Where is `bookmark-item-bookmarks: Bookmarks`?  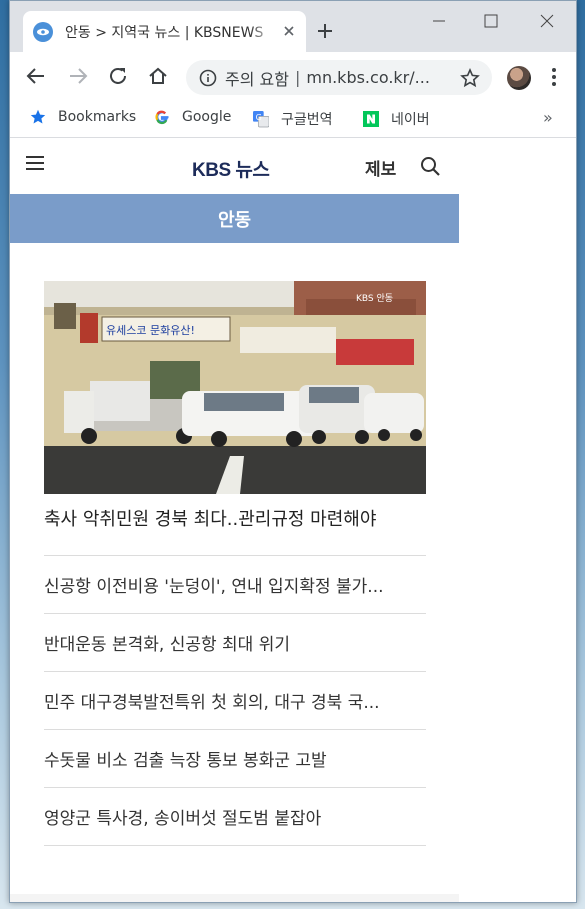
bookmark-item-bookmarks: Bookmarks is located at coordinates (83, 117).